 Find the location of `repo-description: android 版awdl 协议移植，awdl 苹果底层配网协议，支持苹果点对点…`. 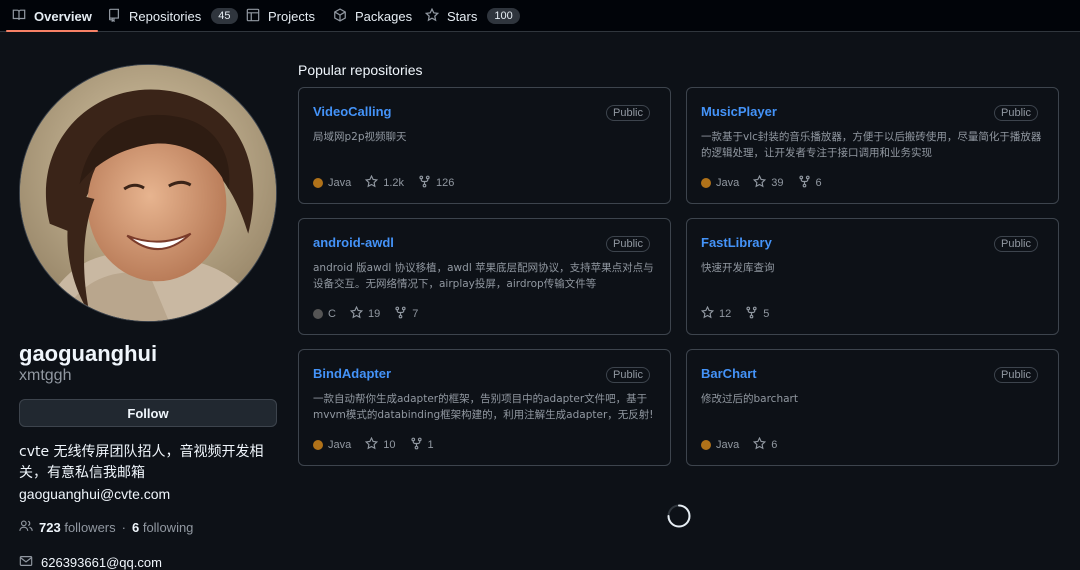

repo-description: android 版awdl 协议移植，awdl 苹果底层配网协议，支持苹果点对点… is located at coordinates (483, 276).